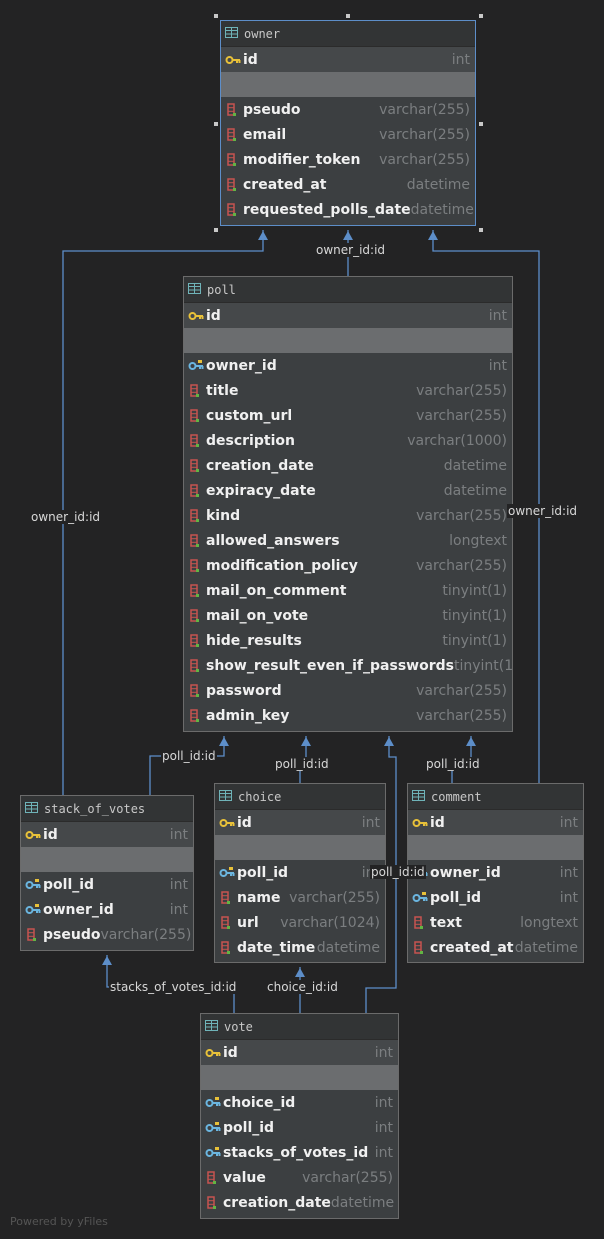 This screenshot has height=1239, width=604. I want to click on column-row: allowed_answers longtext, so click(348, 540).